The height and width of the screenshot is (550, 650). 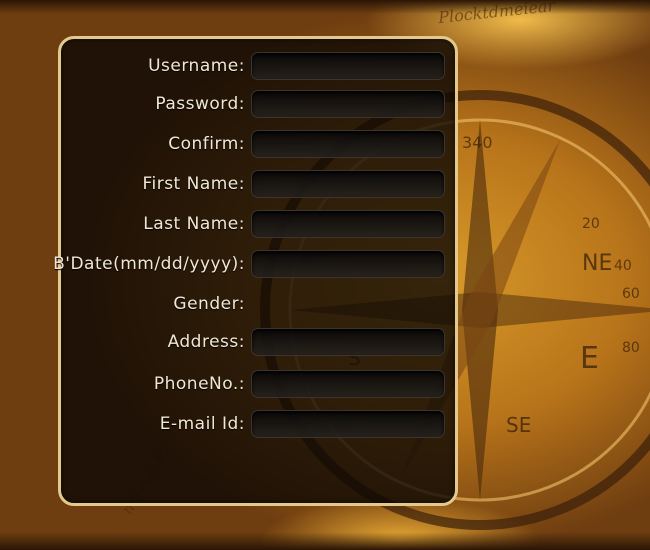 What do you see at coordinates (348, 104) in the screenshot?
I see `password-field` at bounding box center [348, 104].